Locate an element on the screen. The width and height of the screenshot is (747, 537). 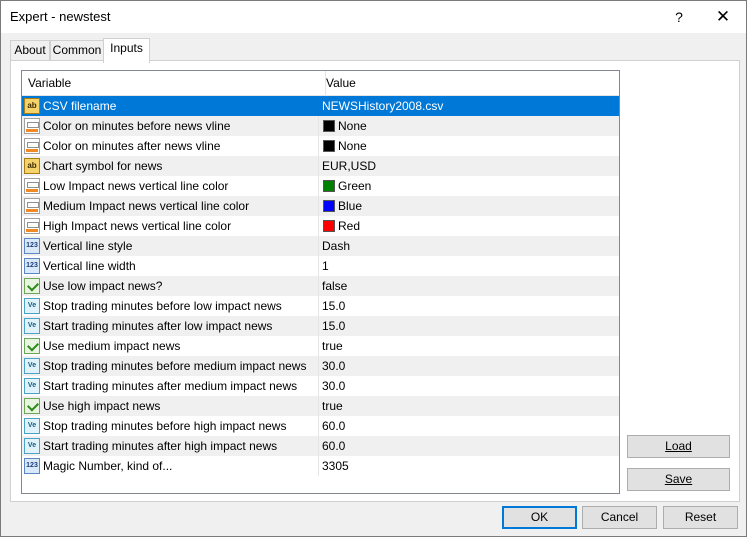
close-button: ✕ is located at coordinates (723, 17).